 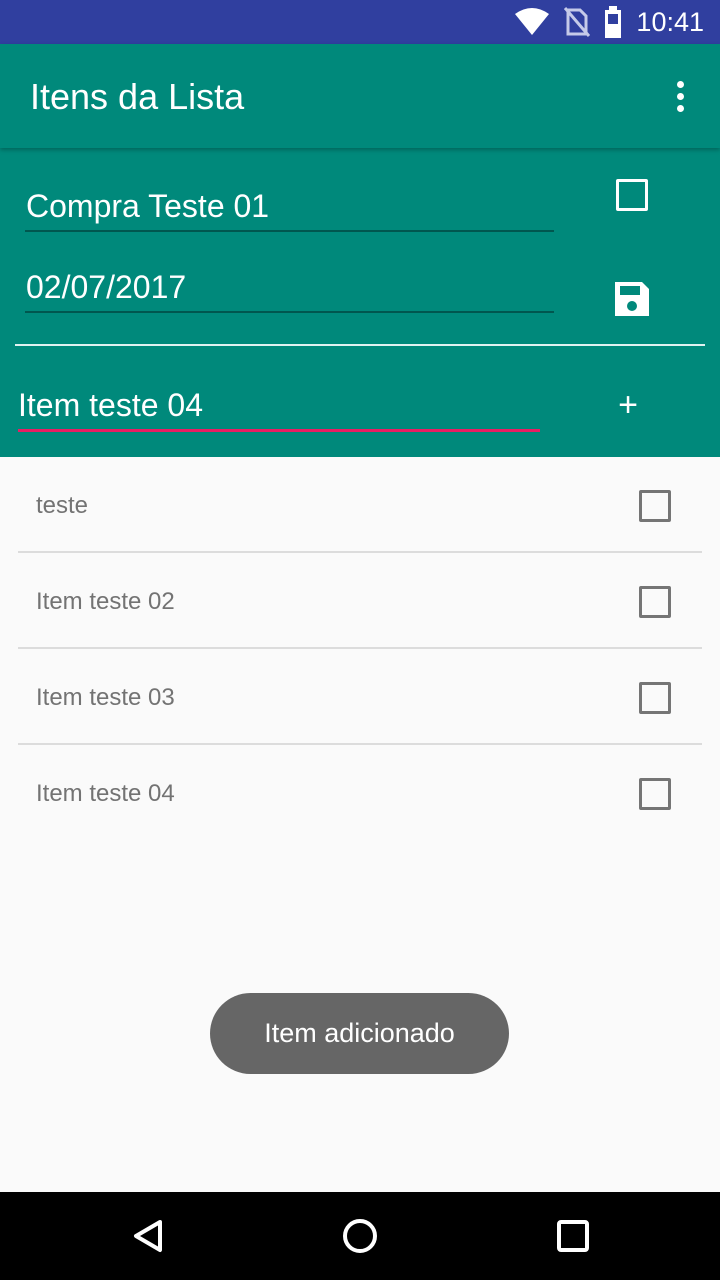 I want to click on status-time: 10:41, so click(x=670, y=21).